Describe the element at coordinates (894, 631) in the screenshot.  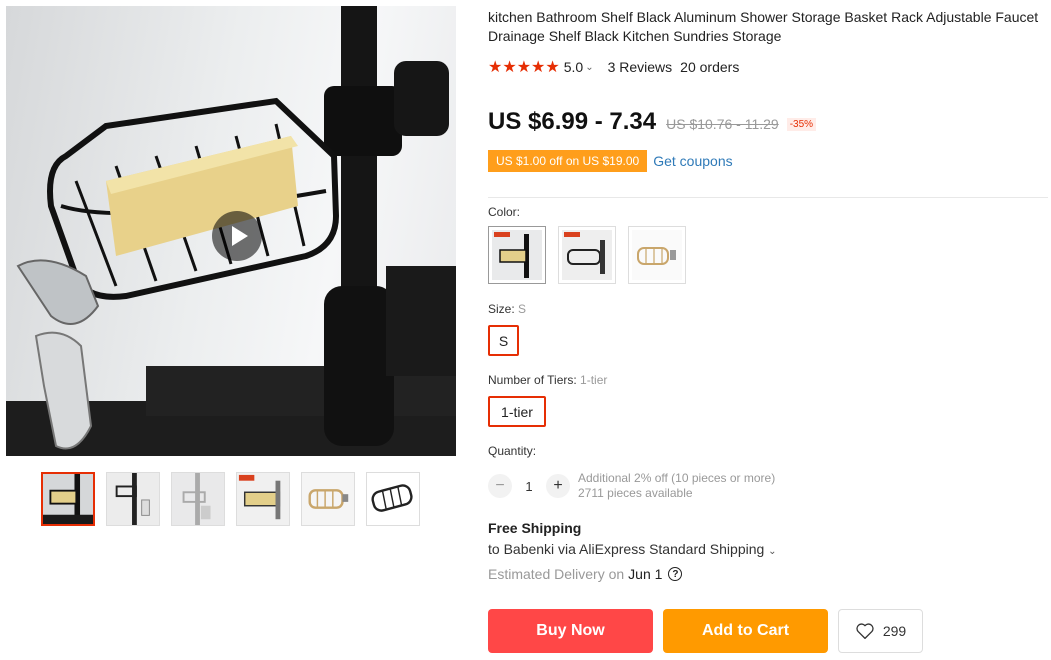
I see `wishlist-count: 299` at that location.